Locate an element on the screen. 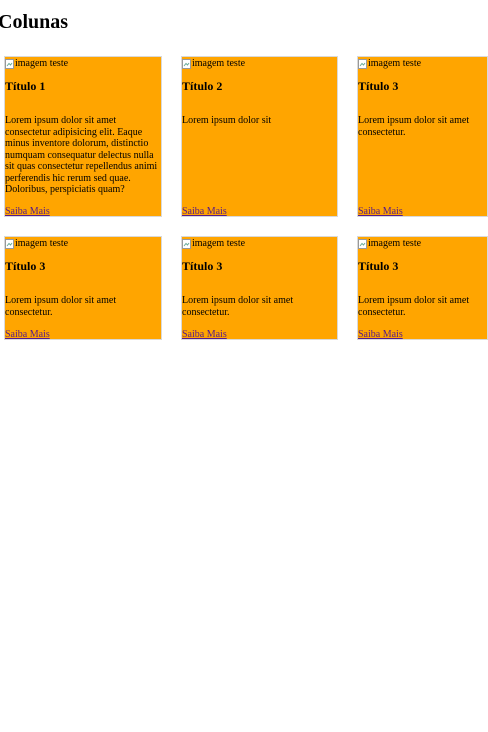 Image resolution: width=488 pixels, height=732 pixels. card-title: Título 2 is located at coordinates (202, 86).